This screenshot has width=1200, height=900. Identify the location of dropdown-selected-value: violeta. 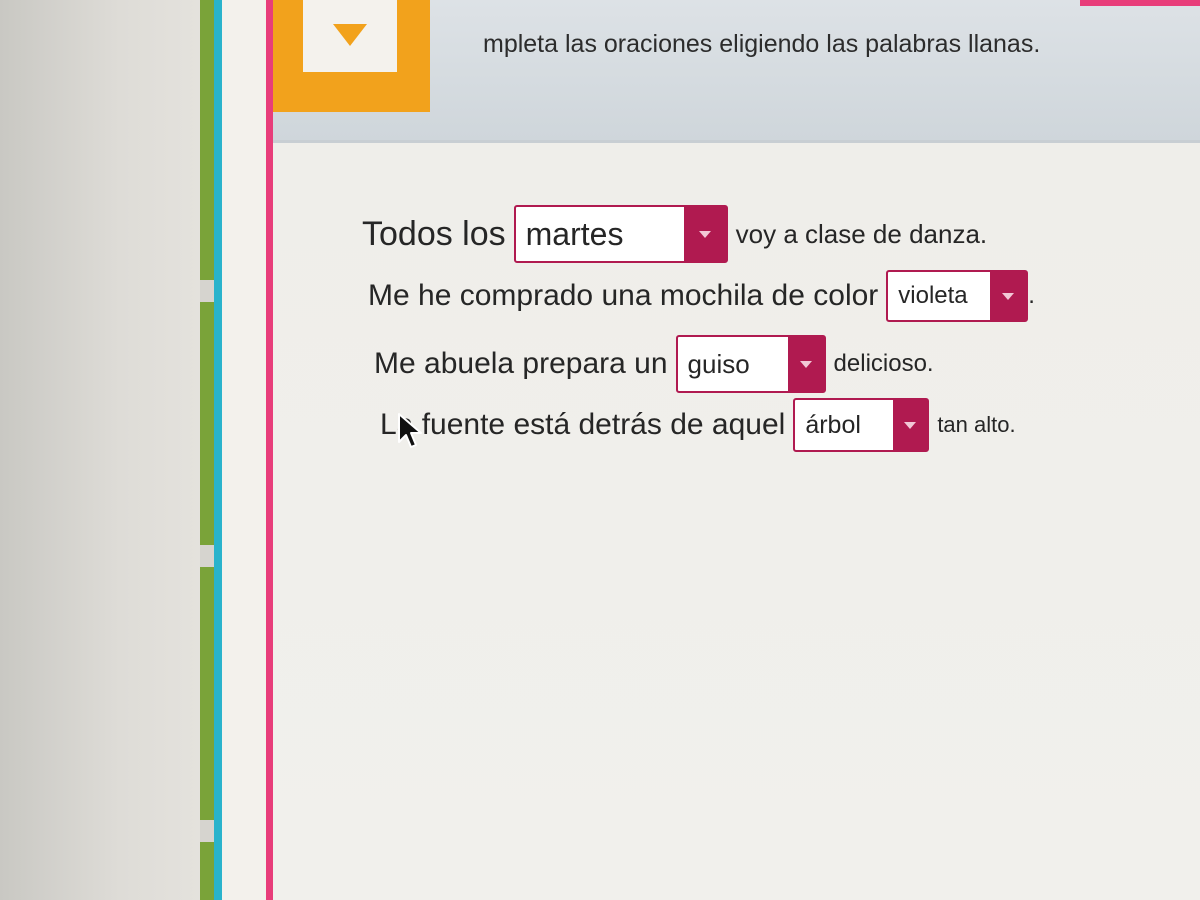
(933, 295).